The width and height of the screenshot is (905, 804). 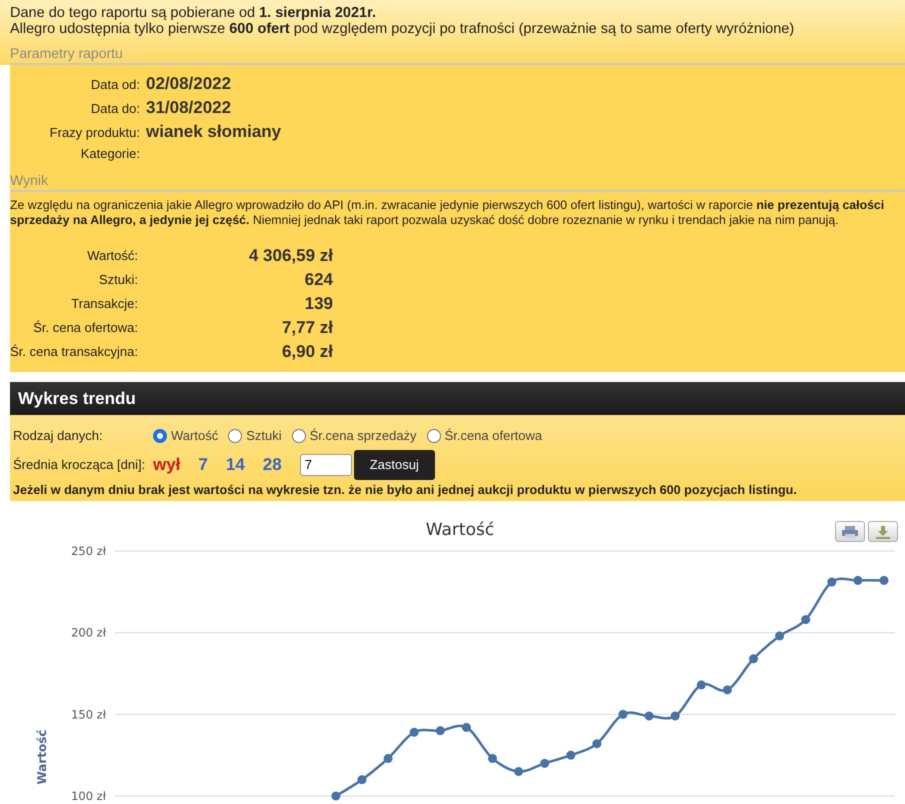 What do you see at coordinates (77, 398) in the screenshot?
I see `section-title: Wykres trendu` at bounding box center [77, 398].